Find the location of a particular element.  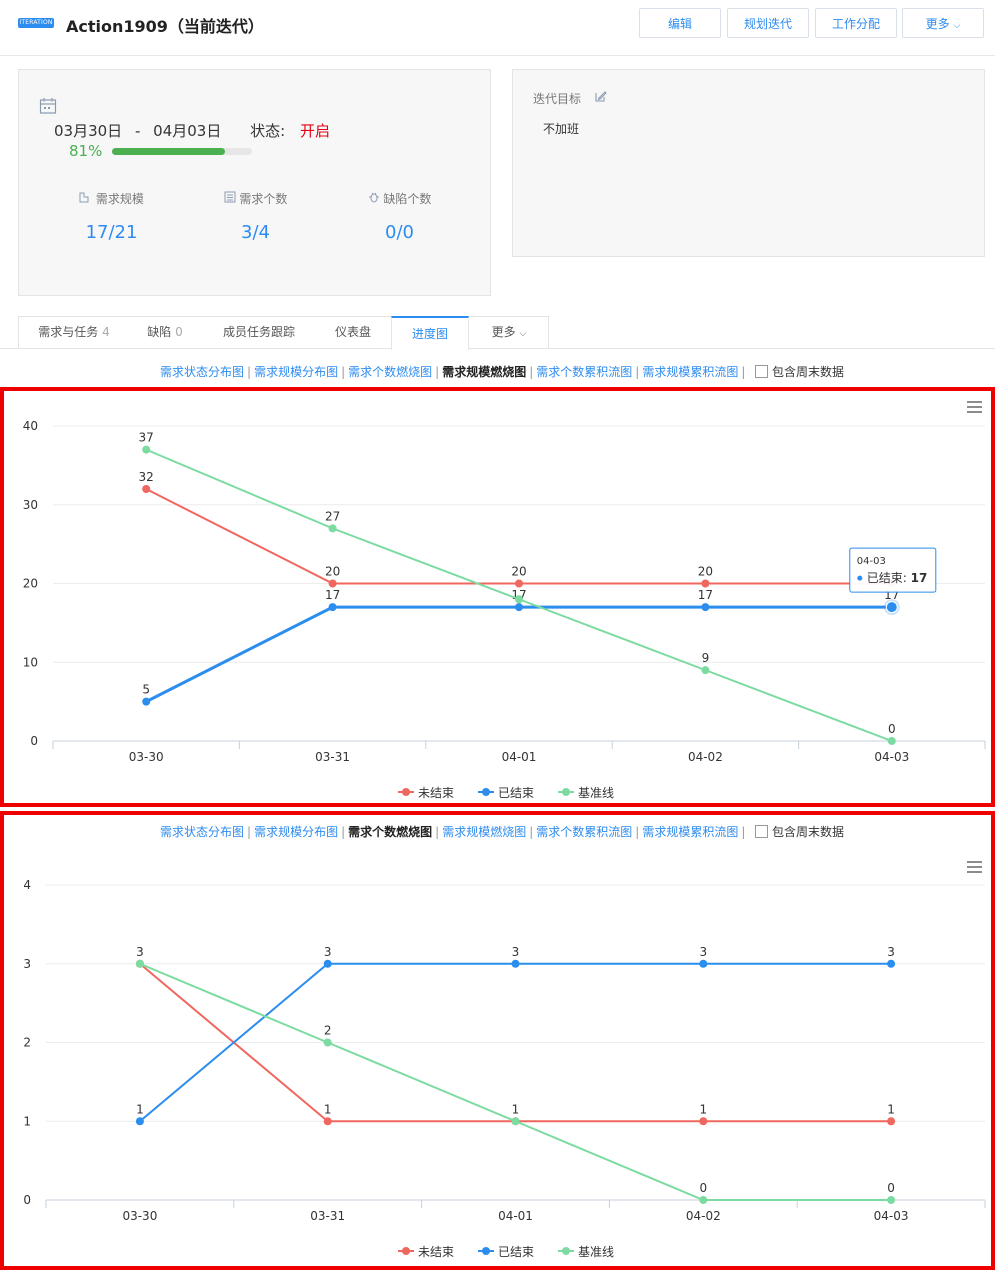

chevron-down-icon: ⌵ is located at coordinates (957, 26).